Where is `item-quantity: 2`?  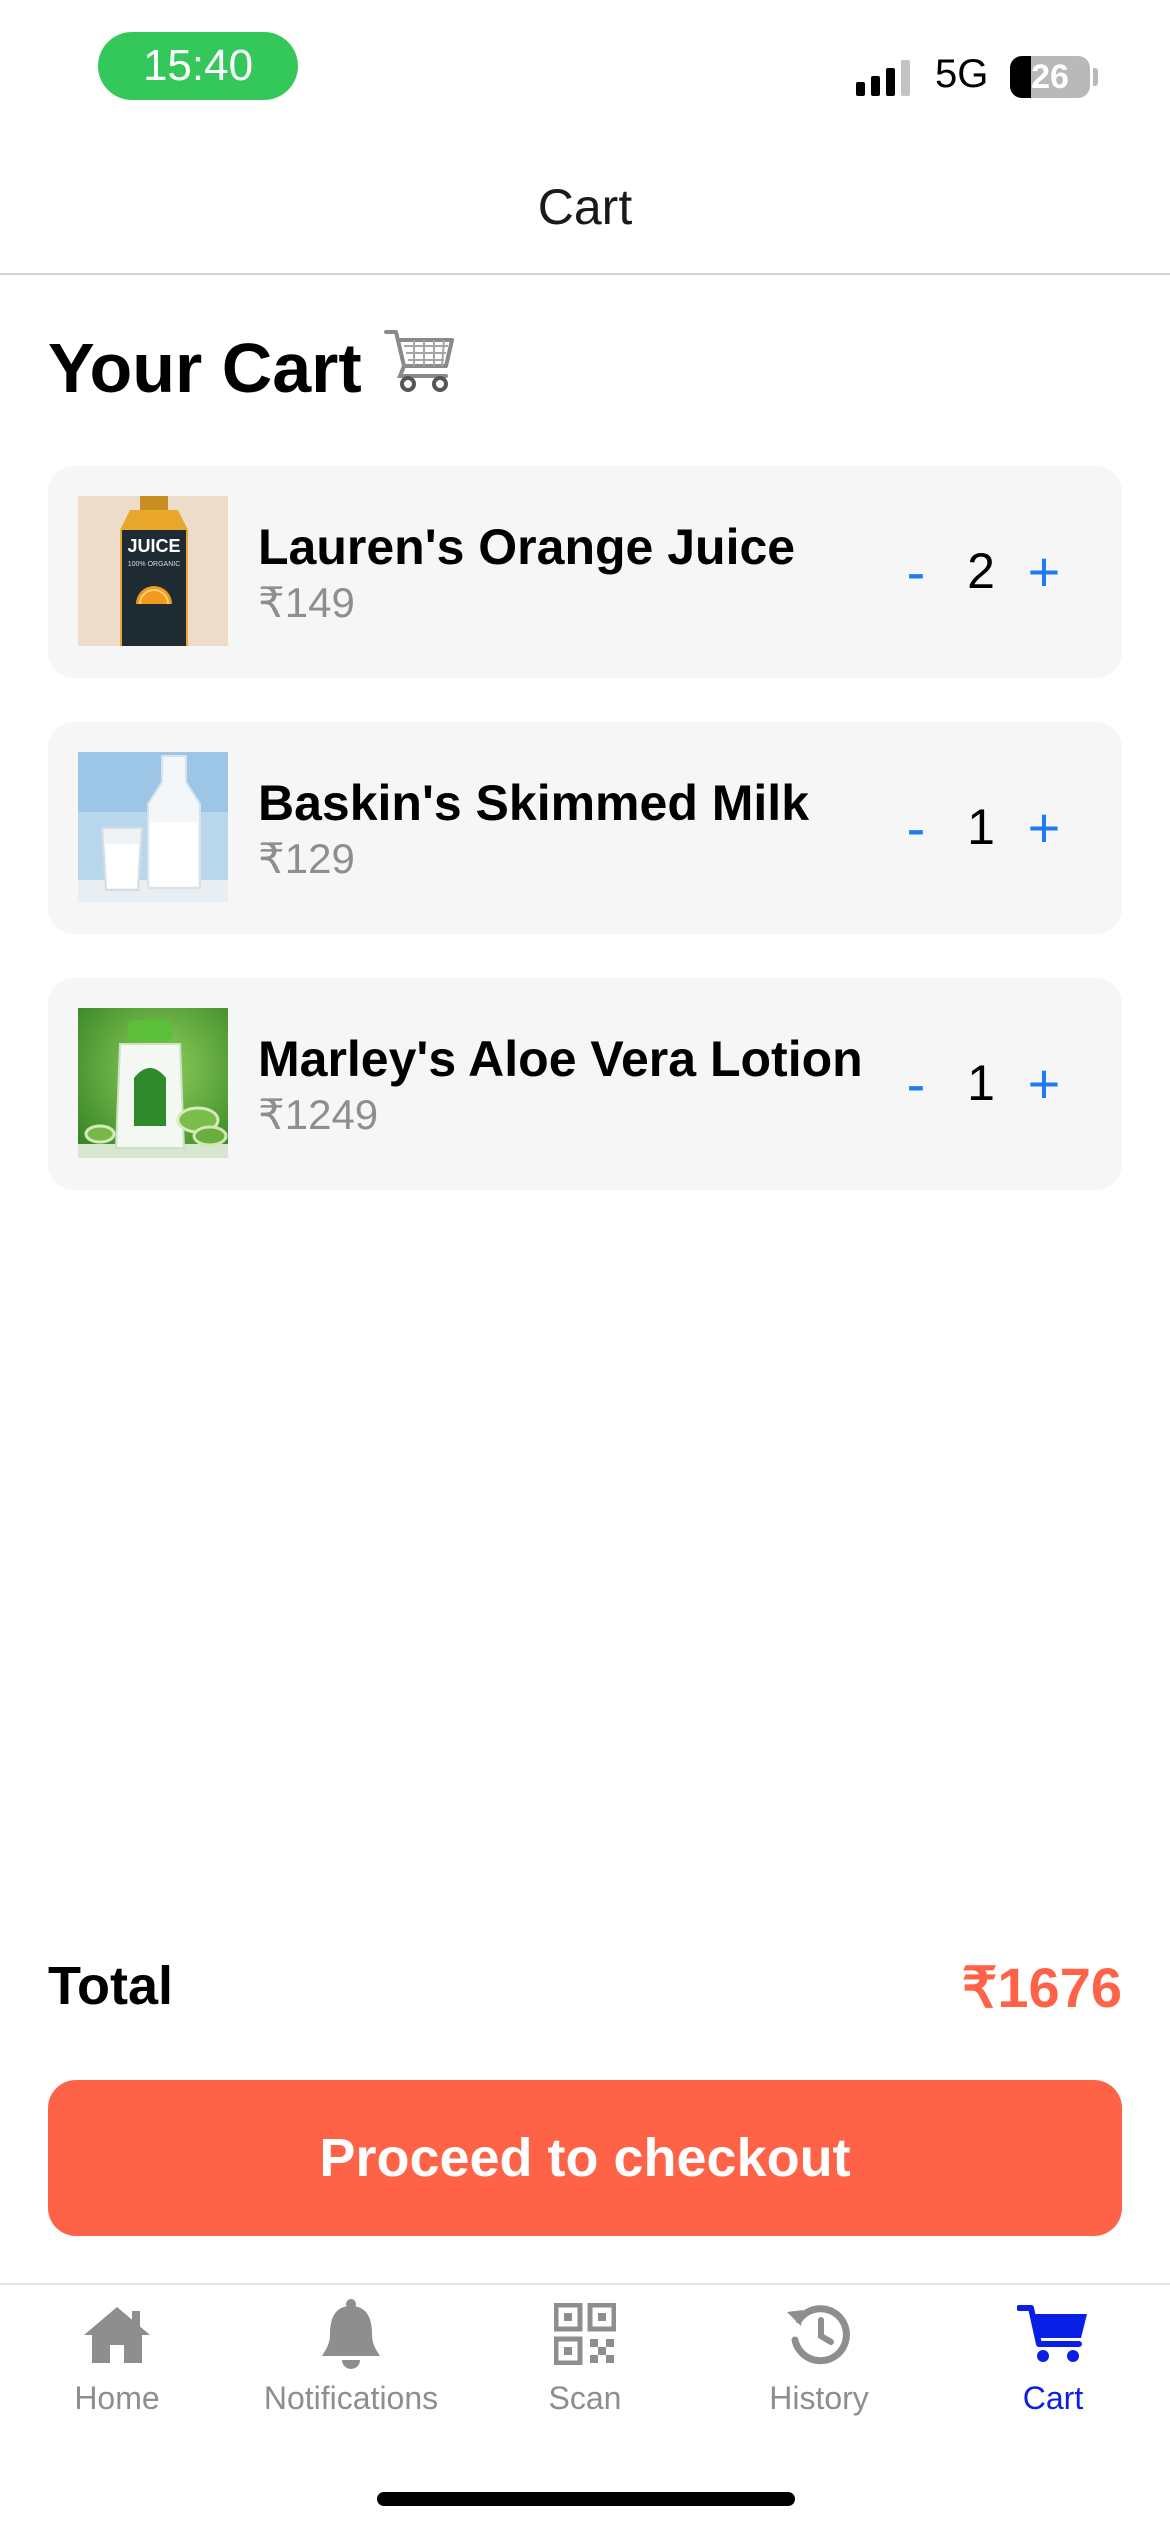
item-quantity: 2 is located at coordinates (981, 571).